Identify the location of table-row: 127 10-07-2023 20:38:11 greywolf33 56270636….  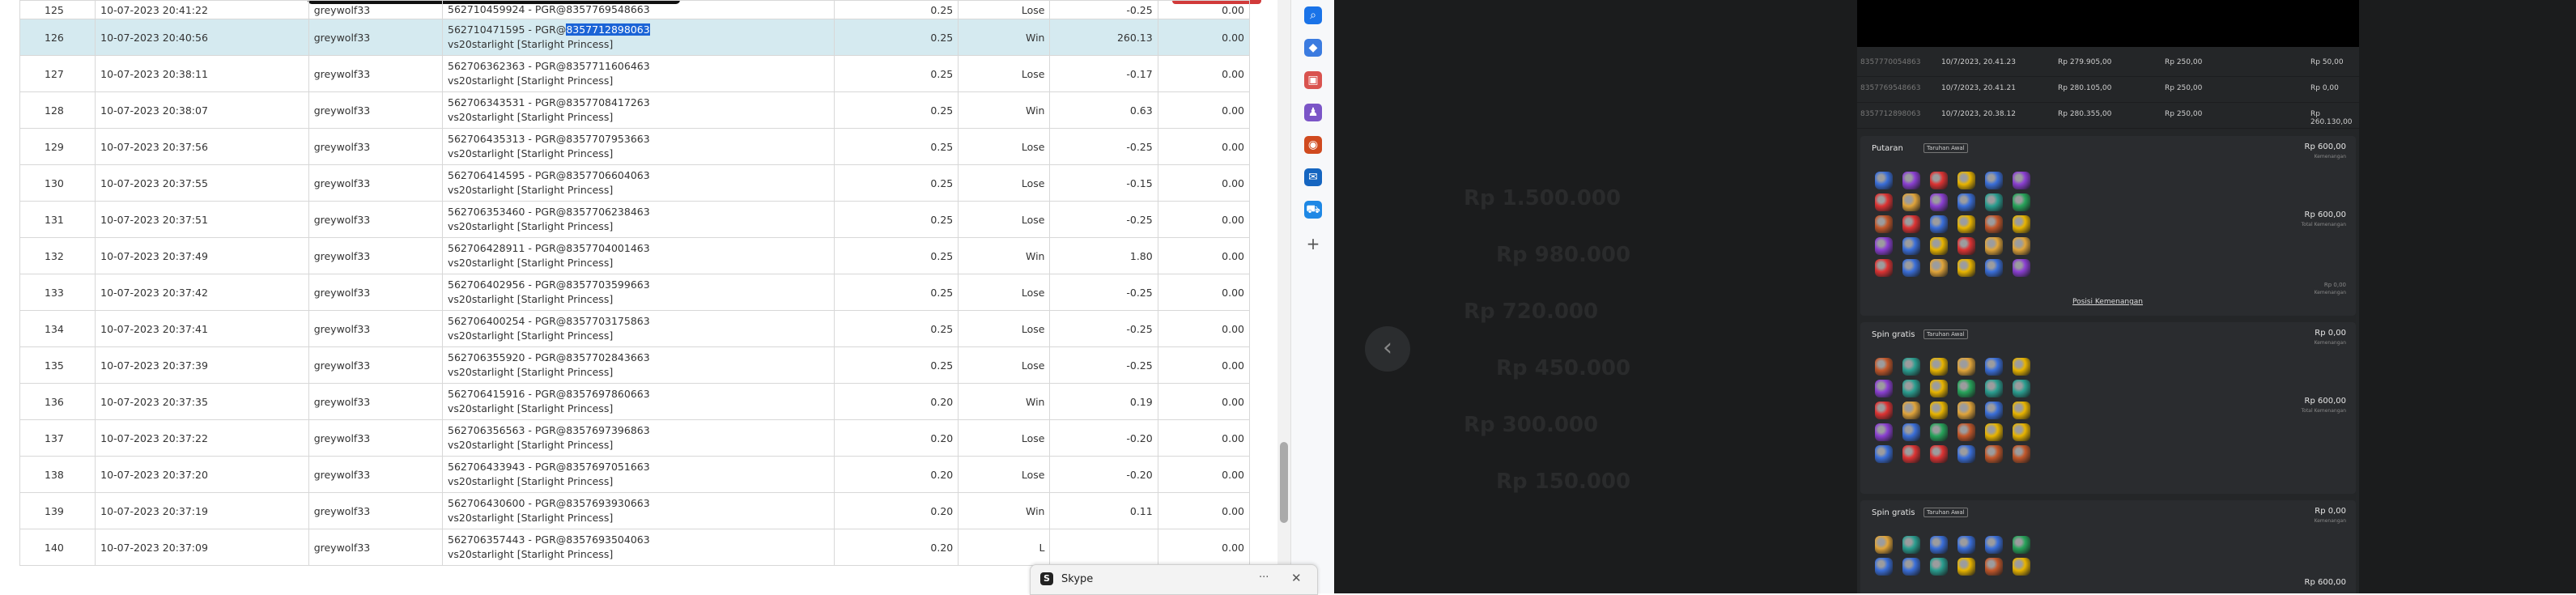
(635, 73).